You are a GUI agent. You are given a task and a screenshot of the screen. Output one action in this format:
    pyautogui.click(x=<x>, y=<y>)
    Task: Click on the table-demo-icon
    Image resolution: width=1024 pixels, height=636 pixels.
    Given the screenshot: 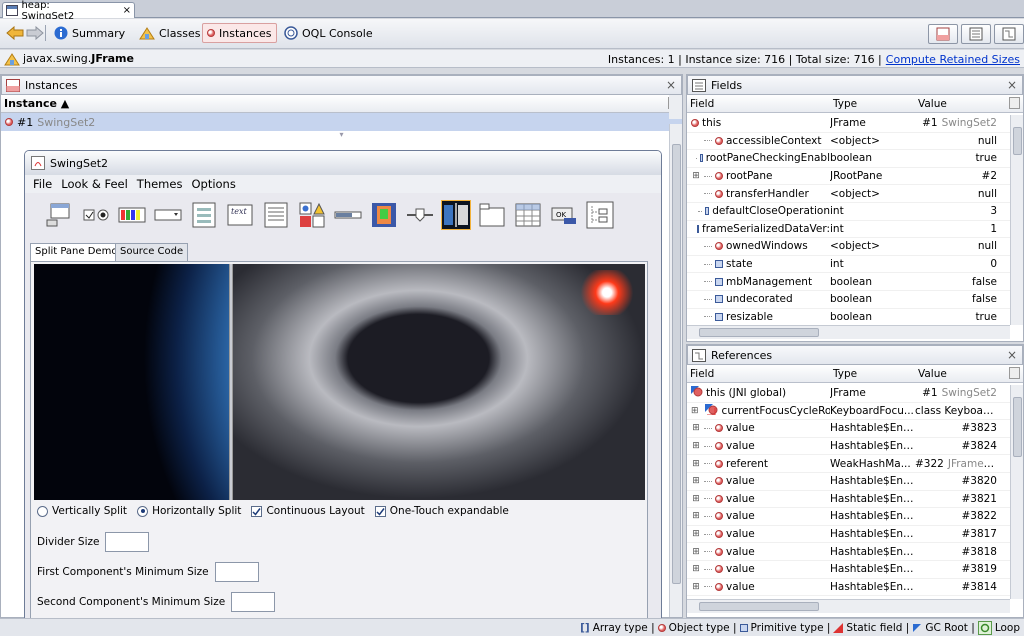 What is the action you would take?
    pyautogui.click(x=528, y=215)
    